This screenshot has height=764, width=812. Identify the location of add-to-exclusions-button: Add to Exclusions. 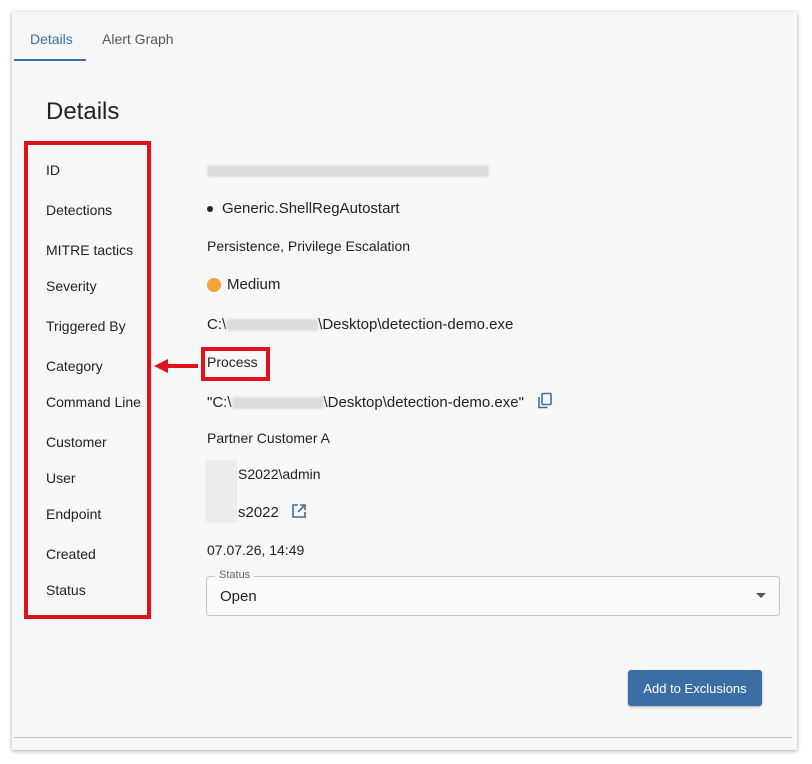
(695, 688).